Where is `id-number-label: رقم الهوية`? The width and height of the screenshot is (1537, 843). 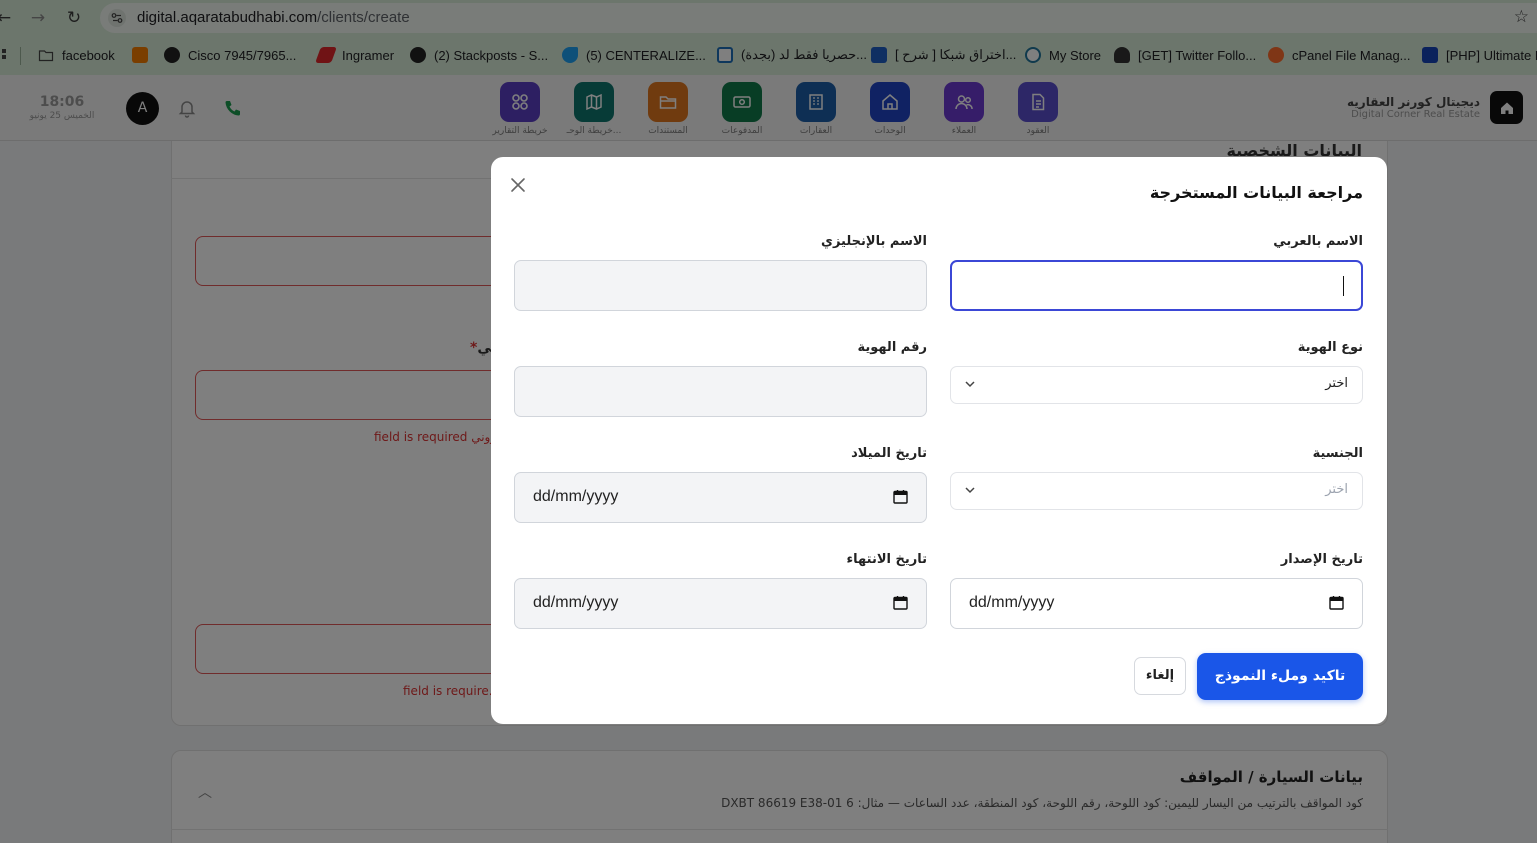 id-number-label: رقم الهوية is located at coordinates (892, 347).